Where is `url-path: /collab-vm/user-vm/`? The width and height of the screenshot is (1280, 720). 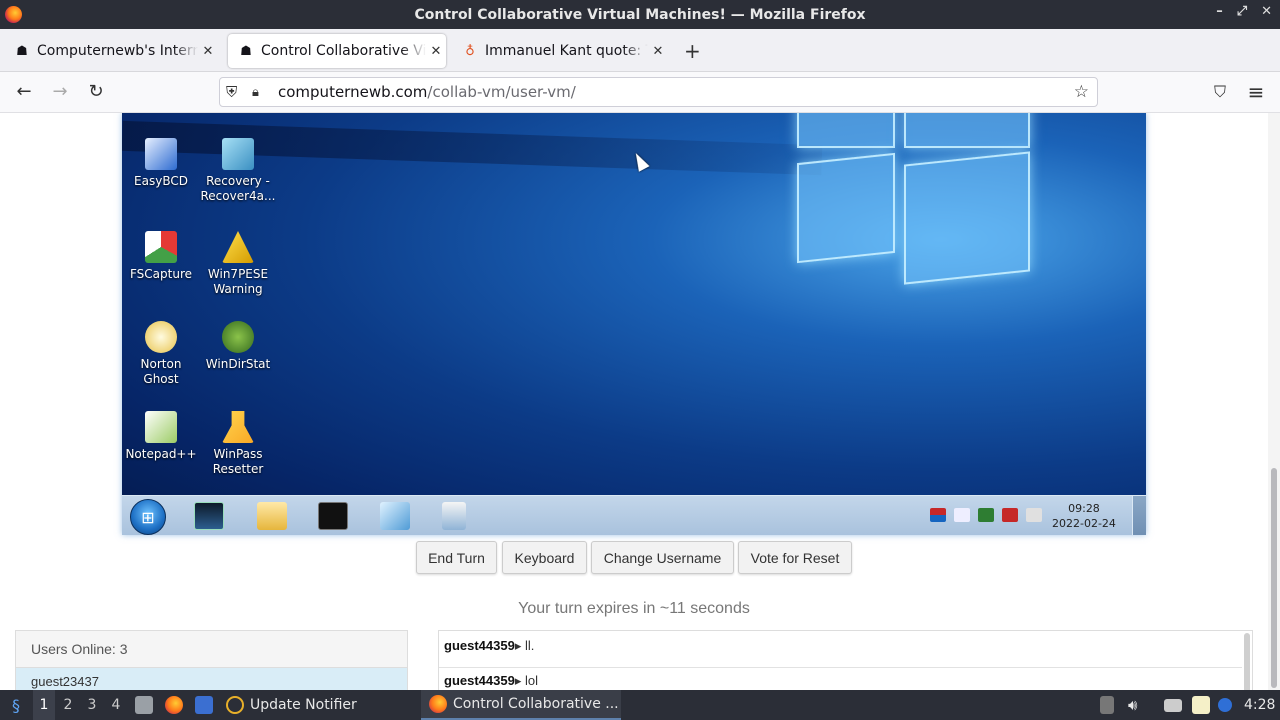
url-path: /collab-vm/user-vm/ is located at coordinates (501, 92).